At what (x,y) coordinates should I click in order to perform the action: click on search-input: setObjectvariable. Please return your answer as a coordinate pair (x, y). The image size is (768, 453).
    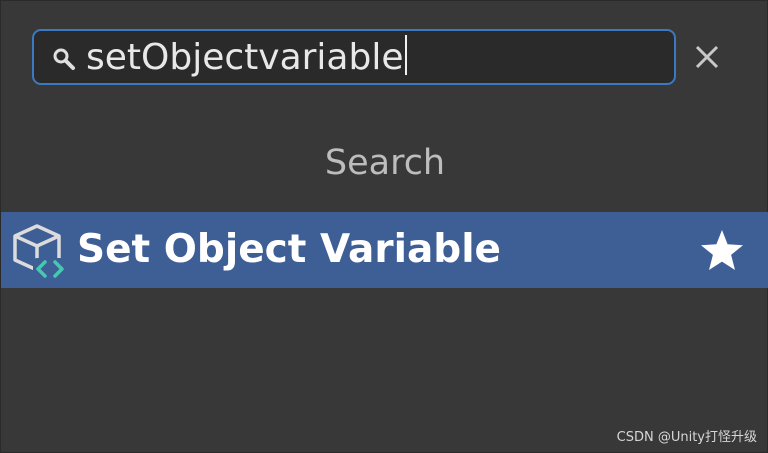
    Looking at the image, I should click on (366, 57).